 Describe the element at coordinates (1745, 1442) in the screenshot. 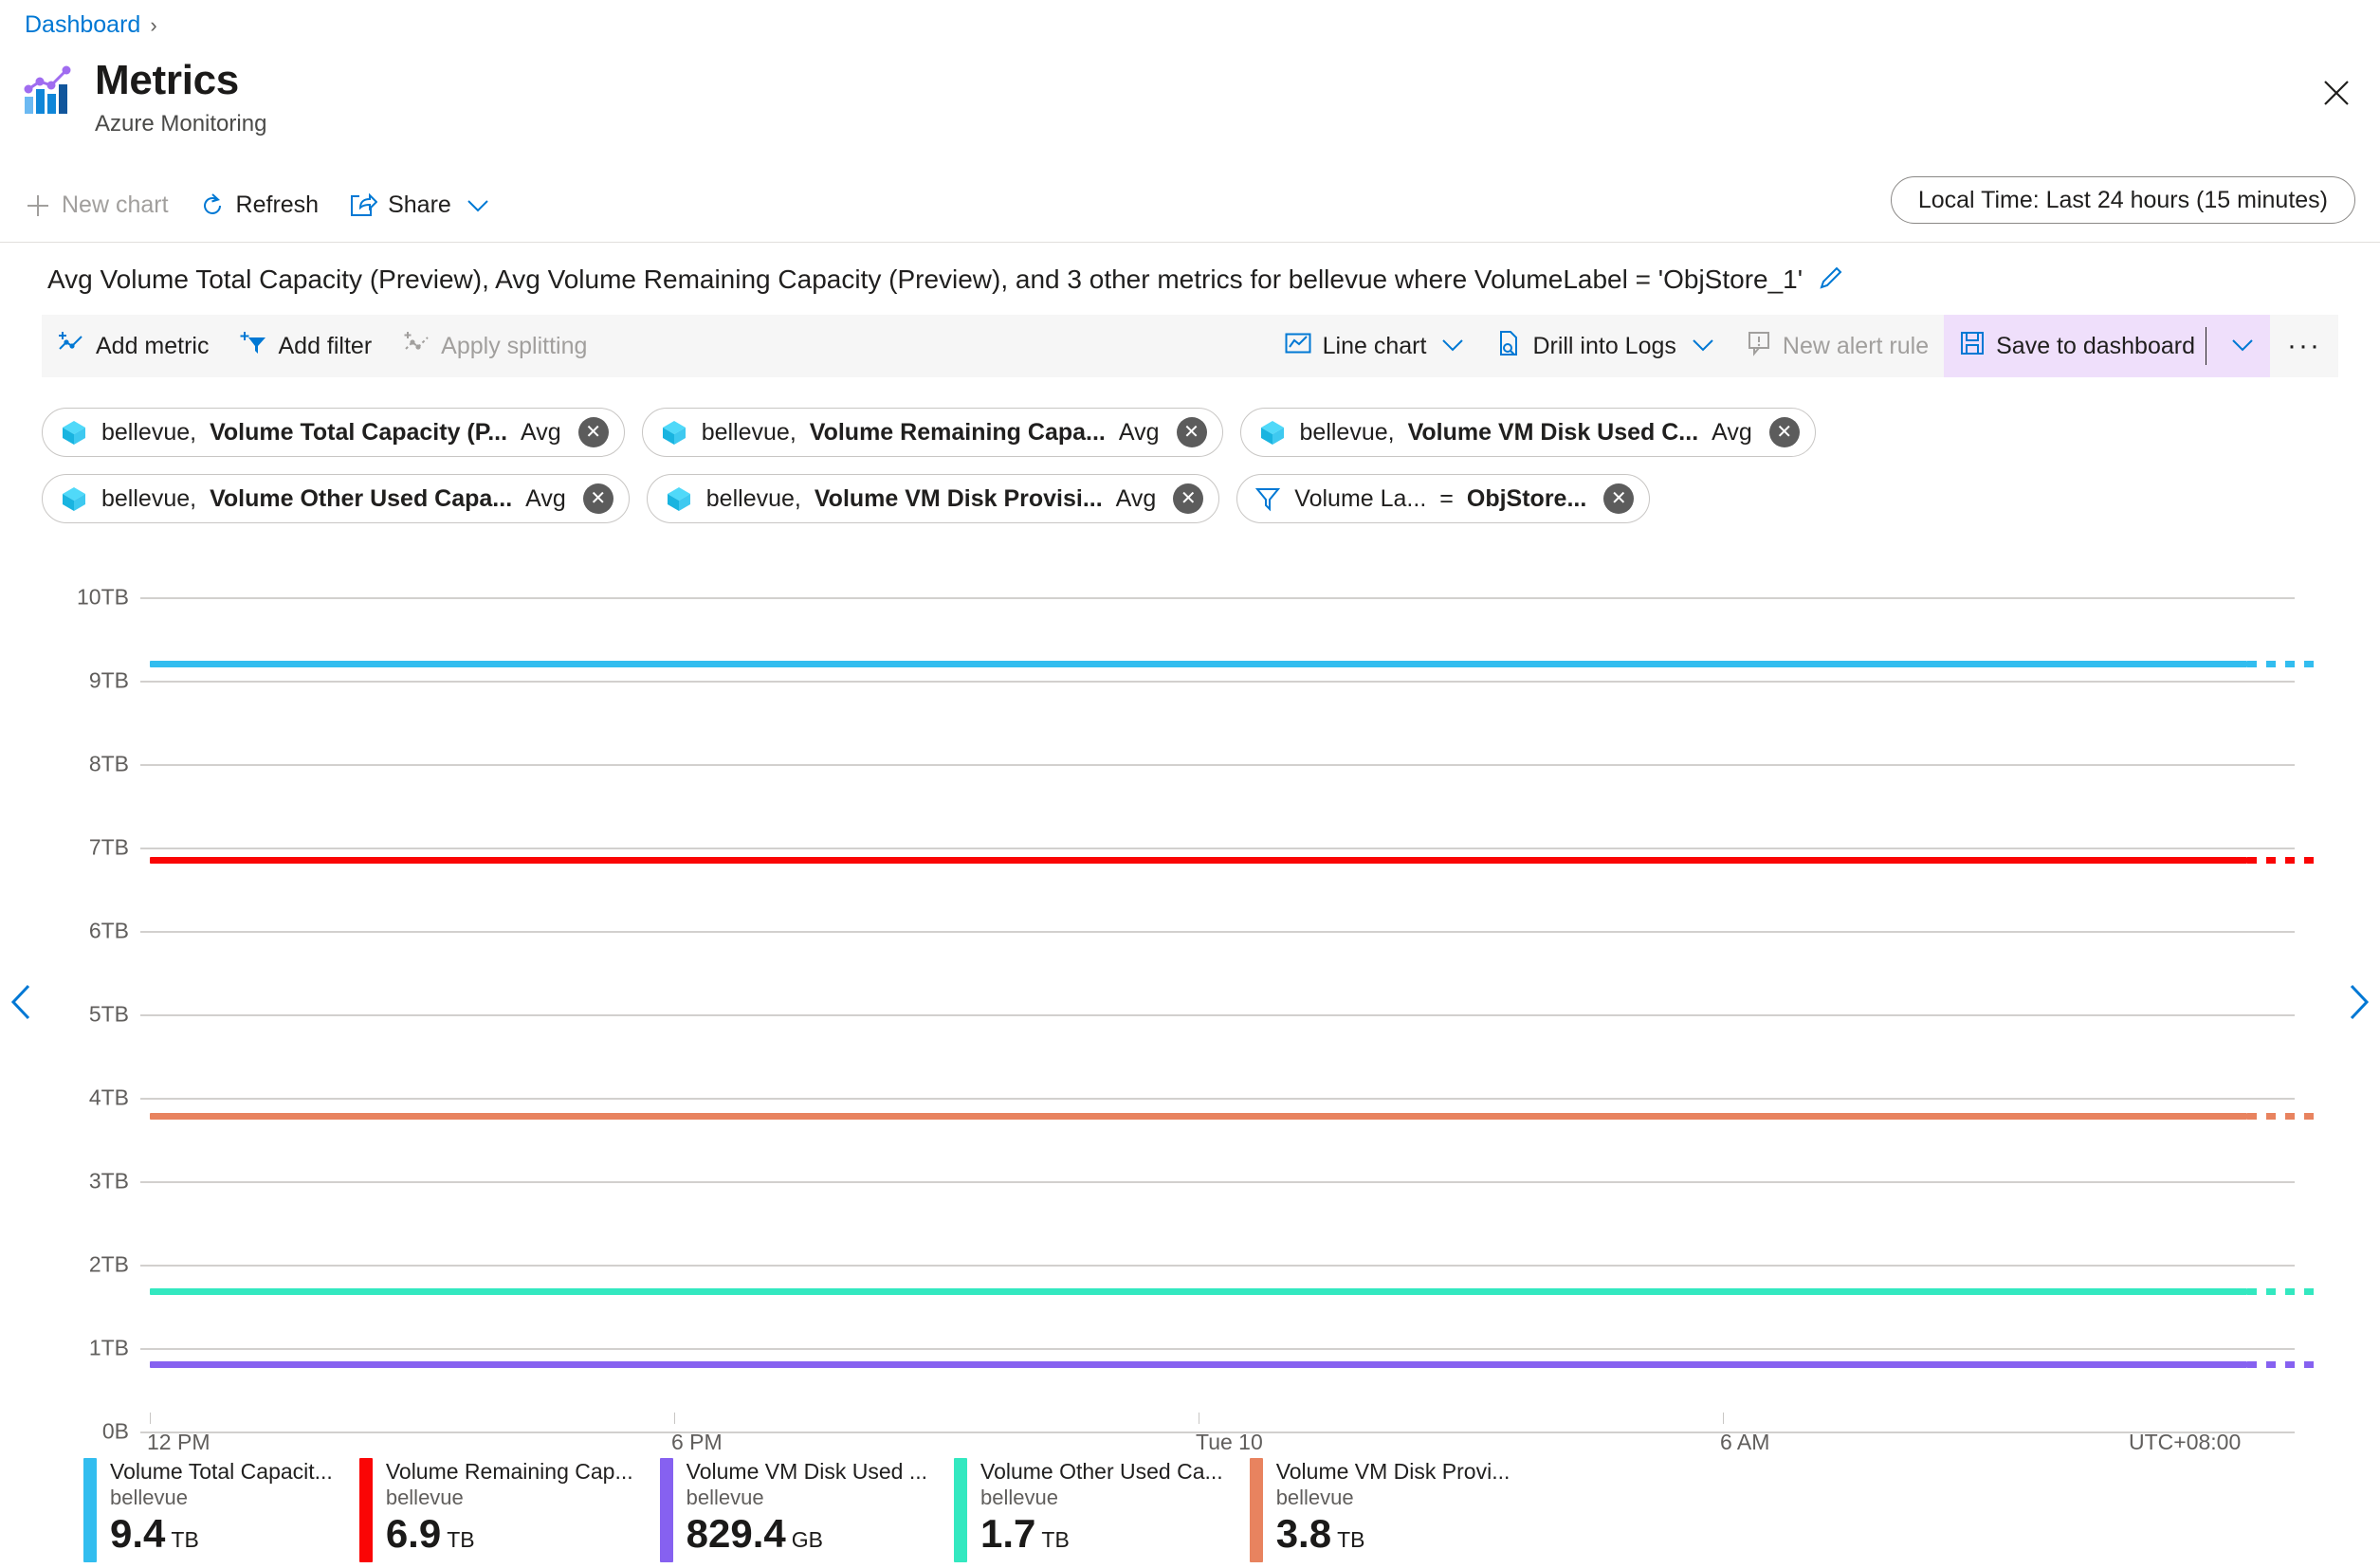

I see `x-axis-tick-label: 6 AM` at that location.